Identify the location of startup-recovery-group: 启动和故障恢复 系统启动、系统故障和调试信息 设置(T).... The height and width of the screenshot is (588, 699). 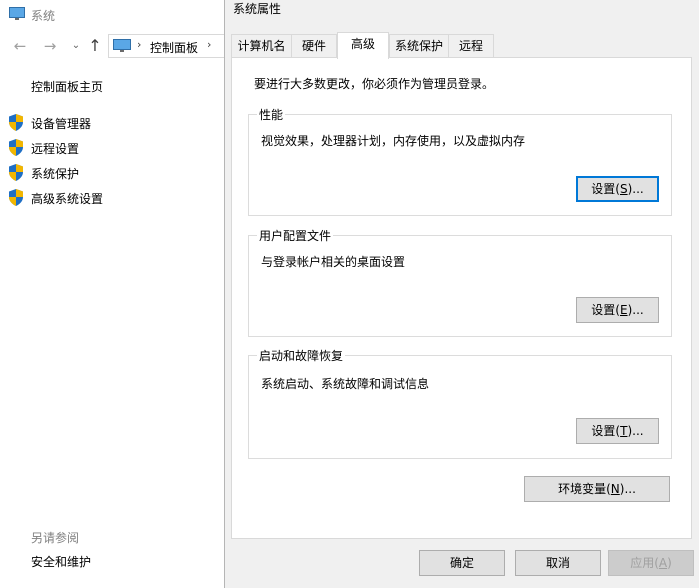
(460, 403).